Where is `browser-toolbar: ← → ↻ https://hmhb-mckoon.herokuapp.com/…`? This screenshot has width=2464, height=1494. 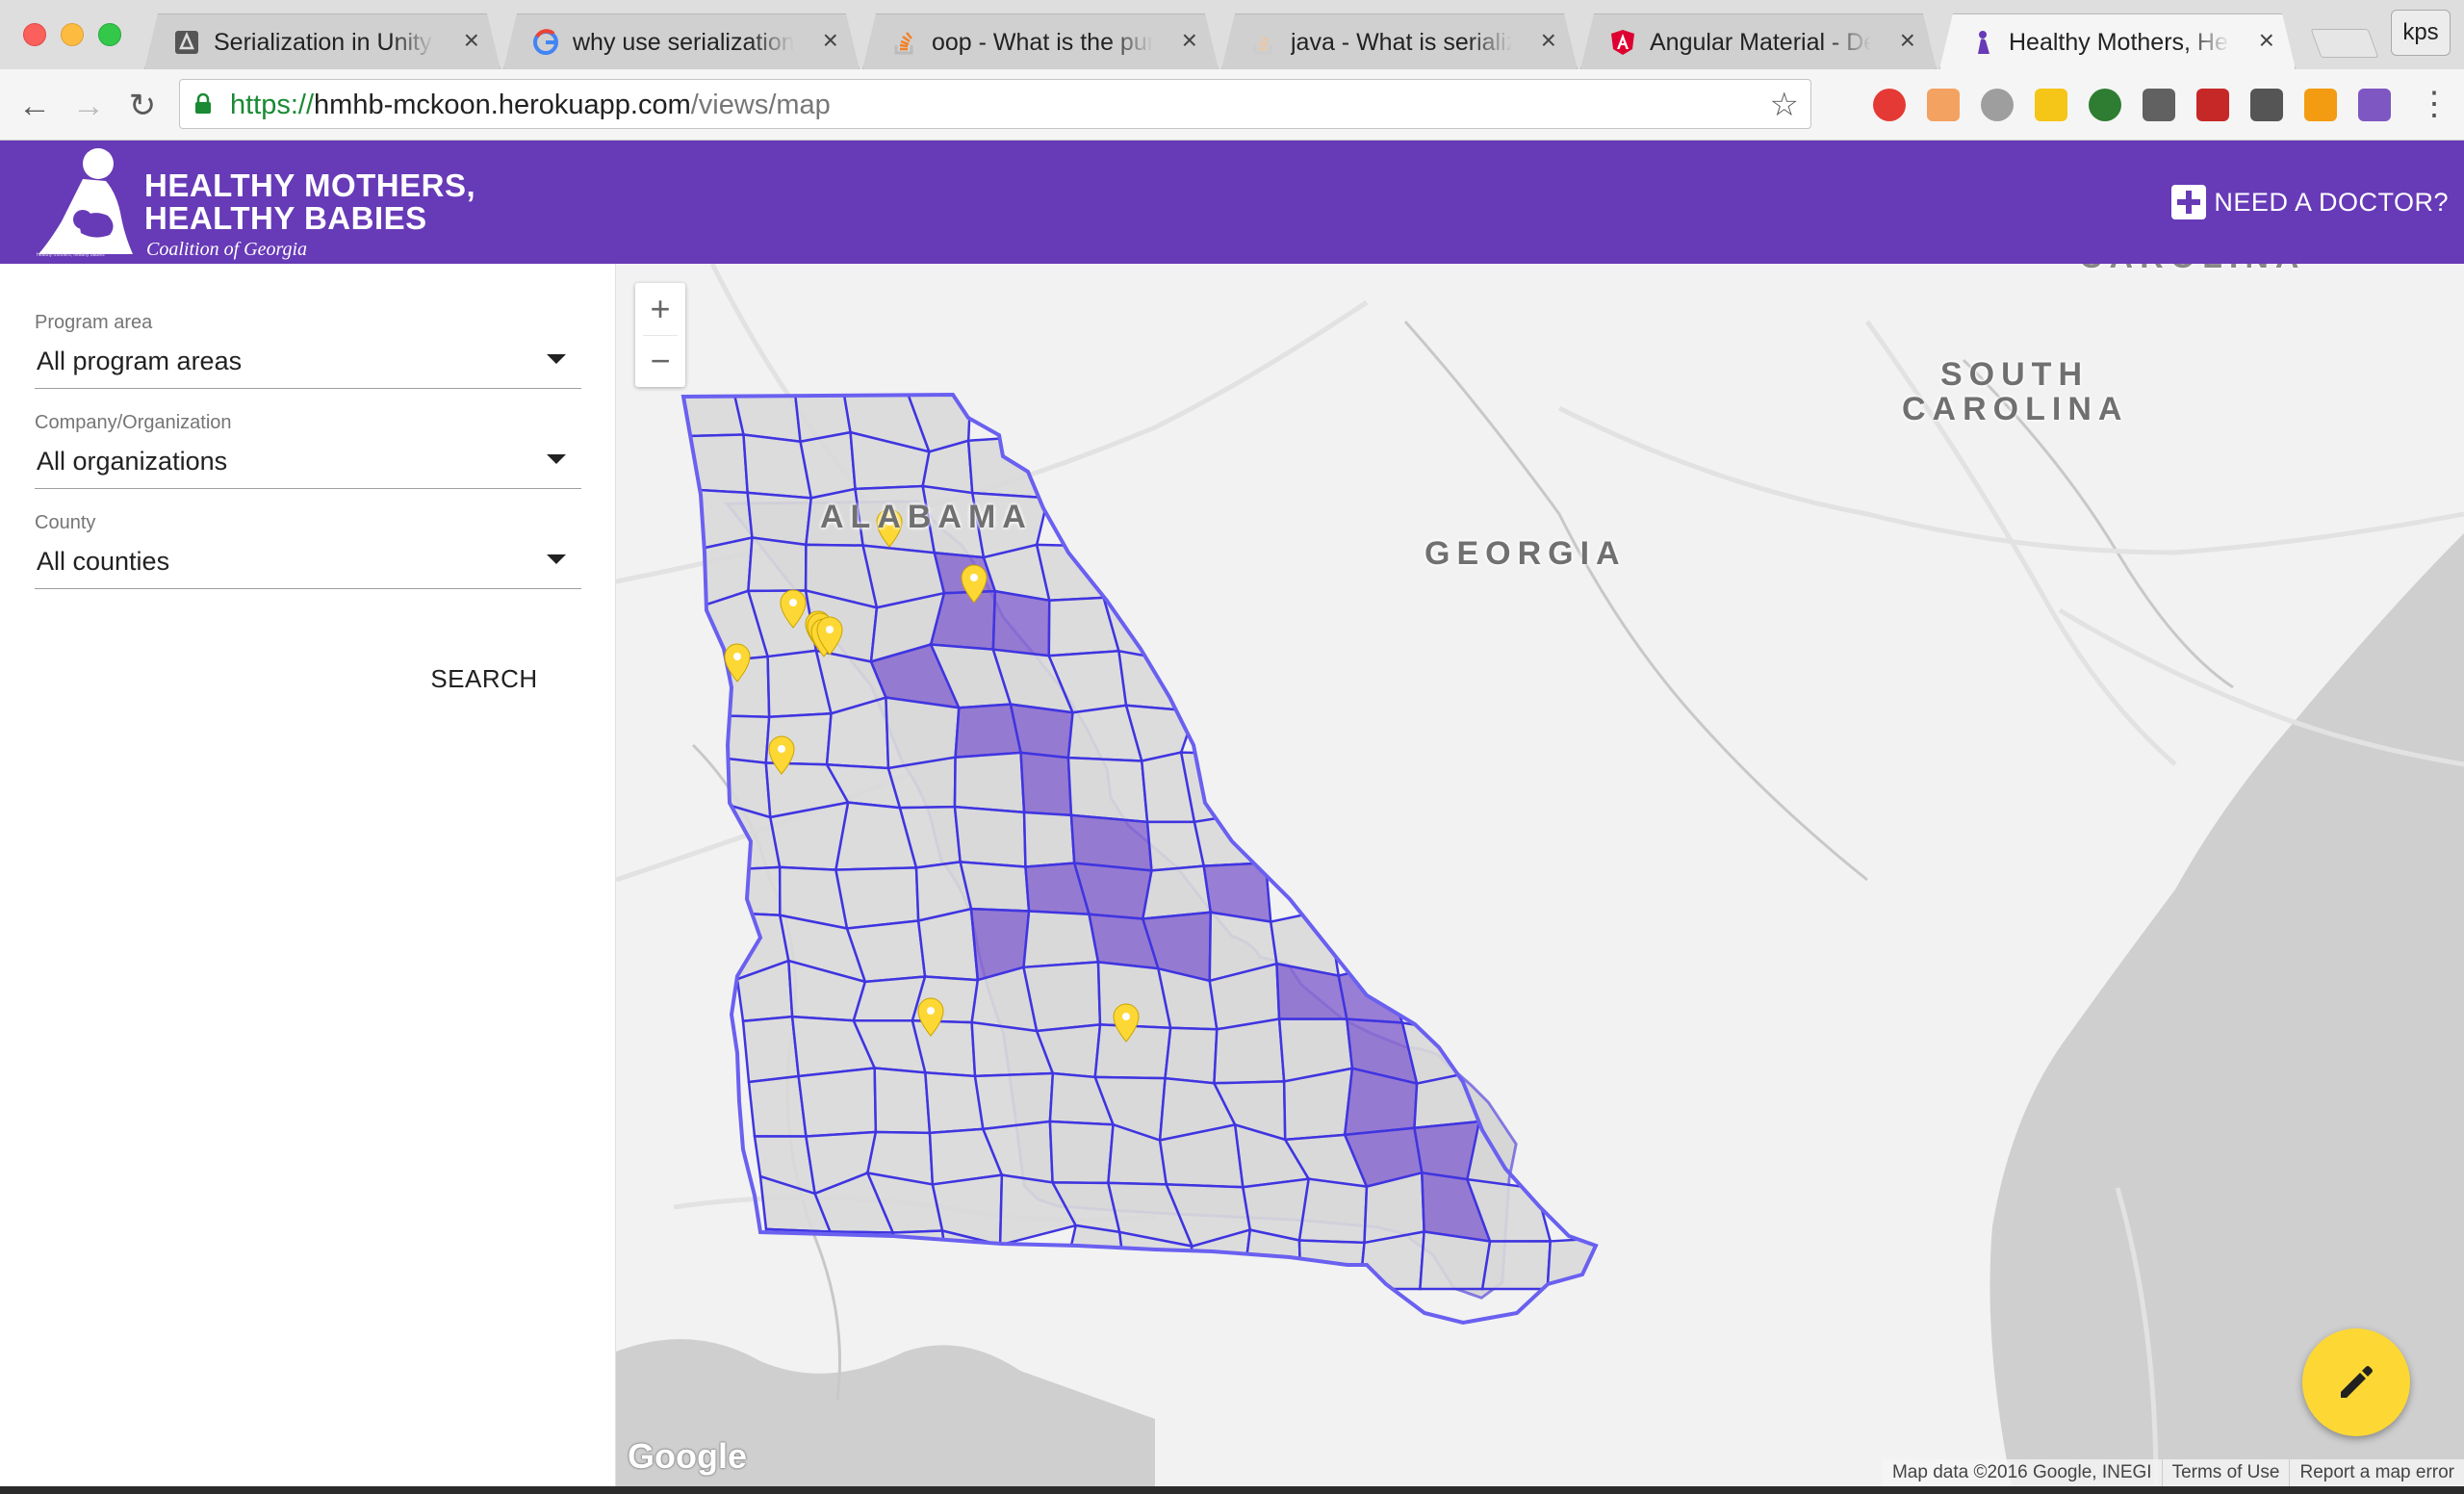 browser-toolbar: ← → ↻ https://hmhb-mckoon.herokuapp.com/… is located at coordinates (1232, 105).